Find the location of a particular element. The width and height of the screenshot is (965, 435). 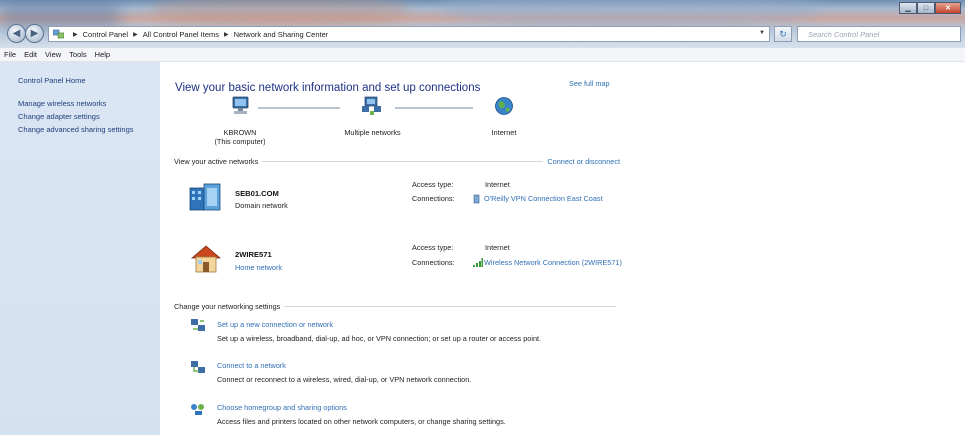

refresh-button: ↻ is located at coordinates (783, 34).